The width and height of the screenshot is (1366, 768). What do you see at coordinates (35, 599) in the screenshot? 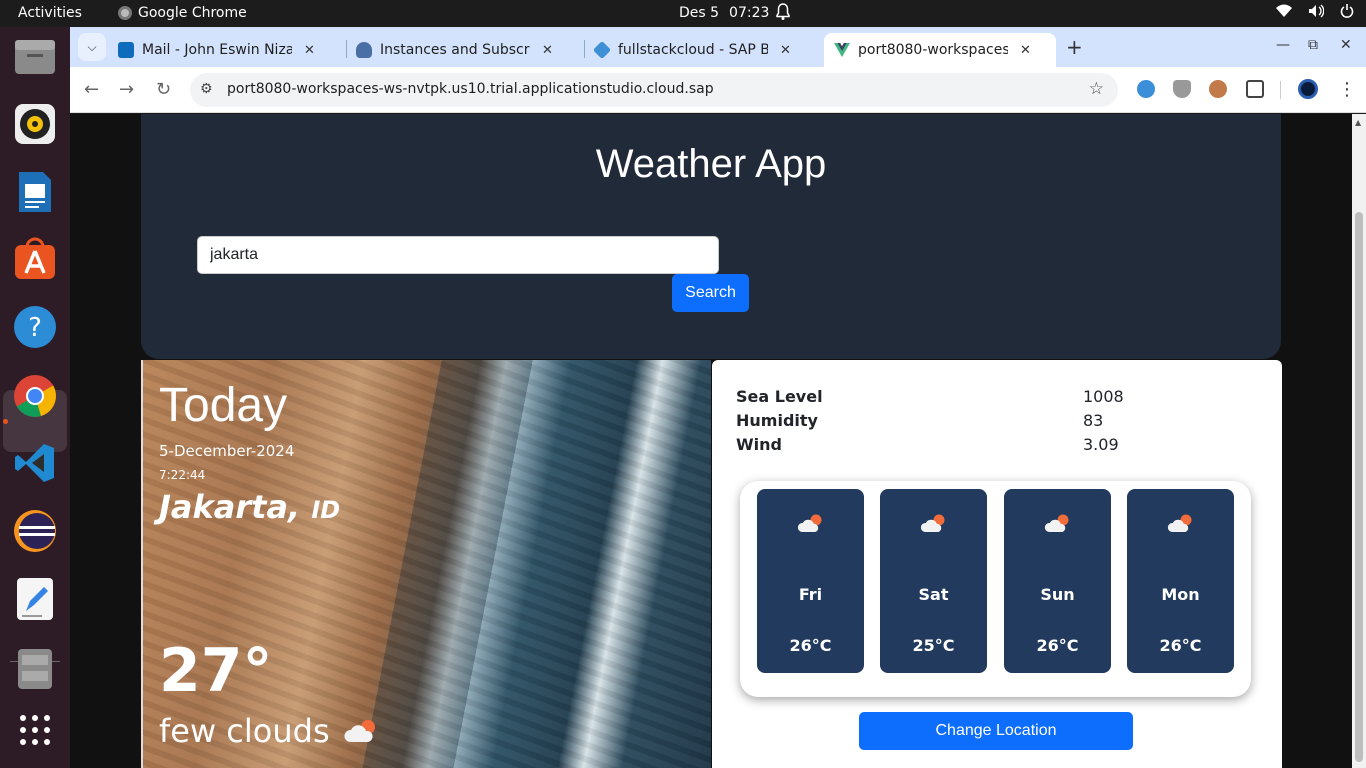
I see `text-editor-icon` at bounding box center [35, 599].